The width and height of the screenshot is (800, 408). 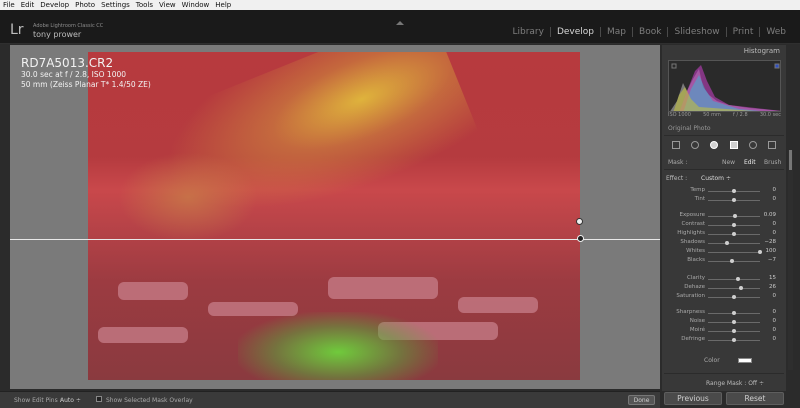 I want to click on slider-shadows: Shadows −28, so click(x=724, y=243).